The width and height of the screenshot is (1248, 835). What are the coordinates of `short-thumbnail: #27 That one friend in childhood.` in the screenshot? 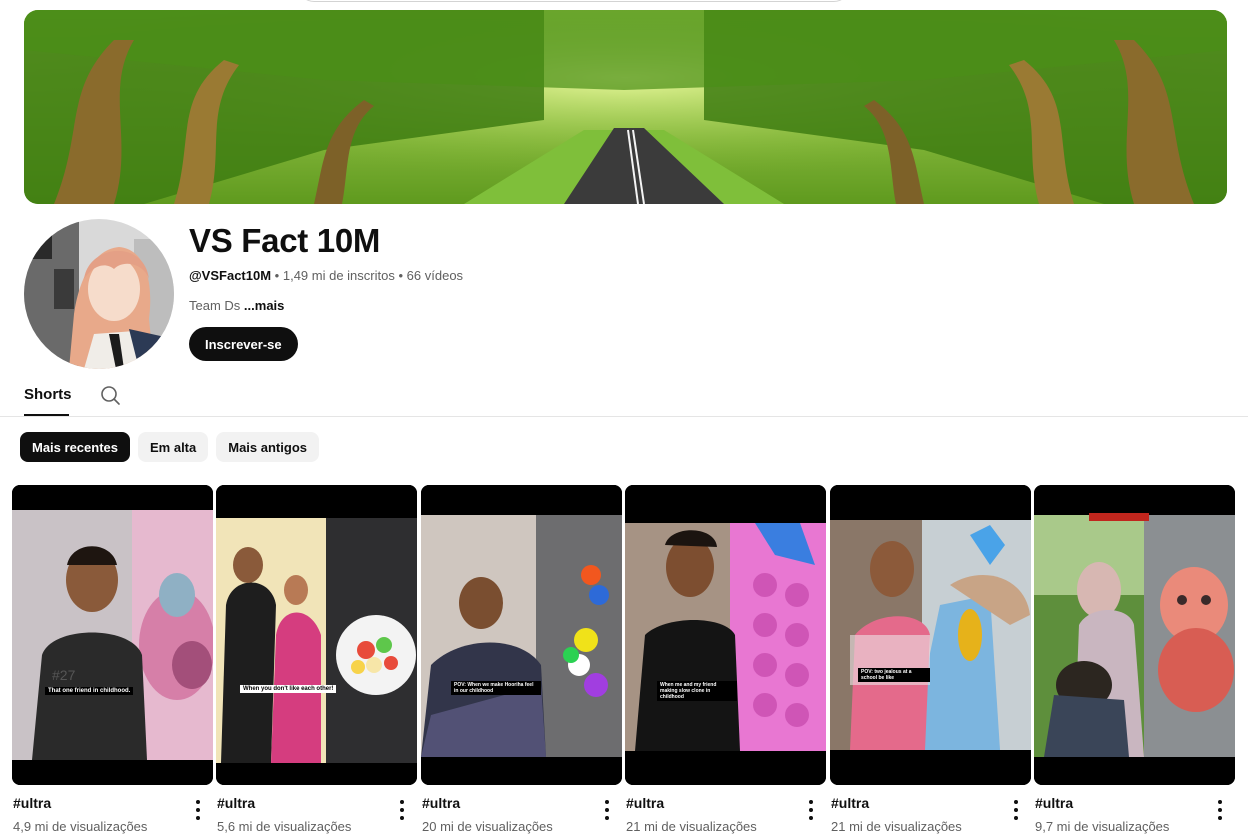 It's located at (112, 635).